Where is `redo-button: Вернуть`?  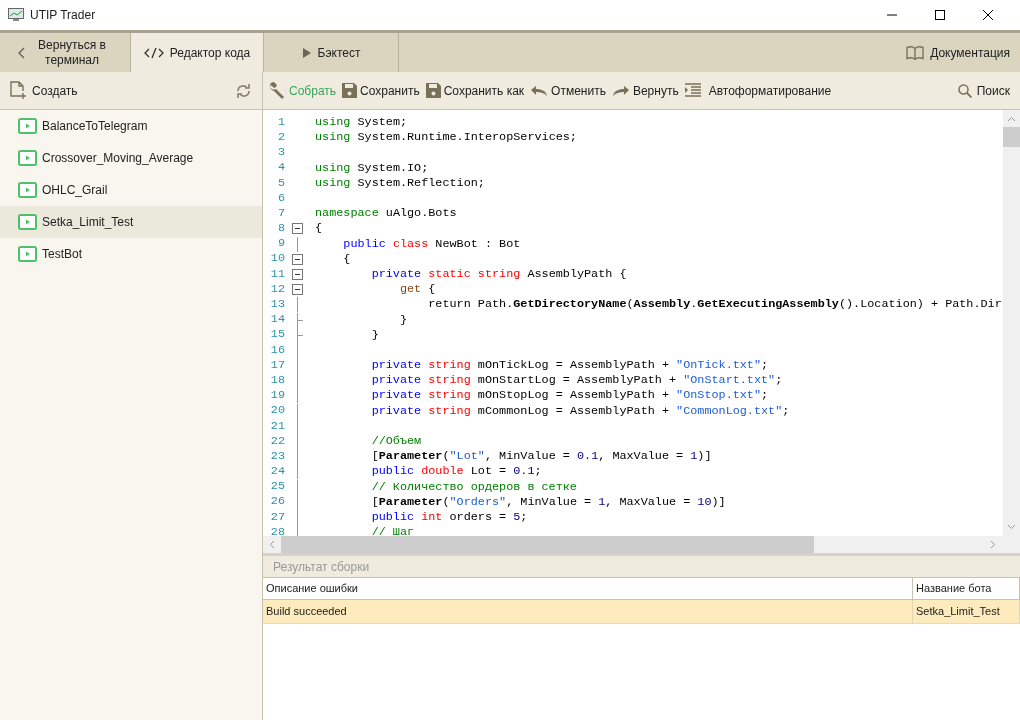 redo-button: Вернуть is located at coordinates (645, 90).